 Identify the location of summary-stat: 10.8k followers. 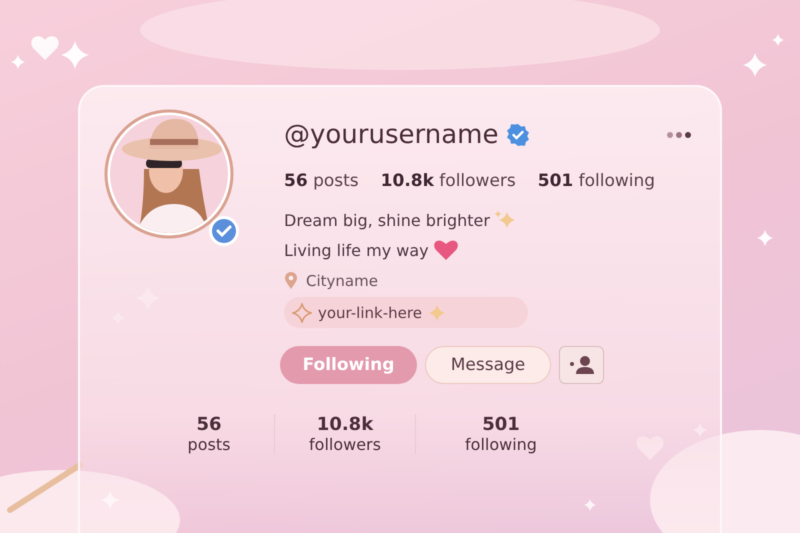
(345, 434).